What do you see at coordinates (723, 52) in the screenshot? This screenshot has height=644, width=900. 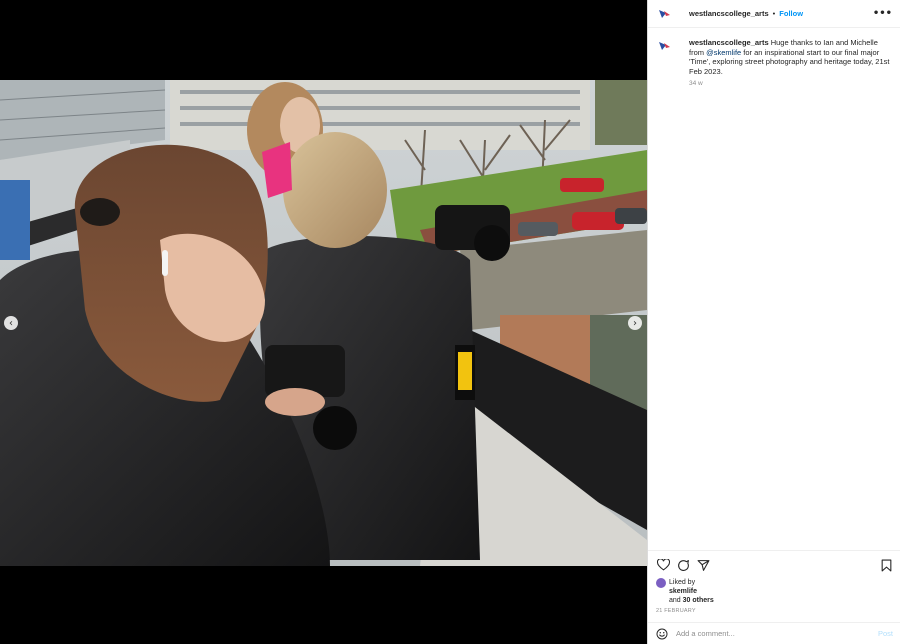 I see `caption-mention-link: @skemlife` at bounding box center [723, 52].